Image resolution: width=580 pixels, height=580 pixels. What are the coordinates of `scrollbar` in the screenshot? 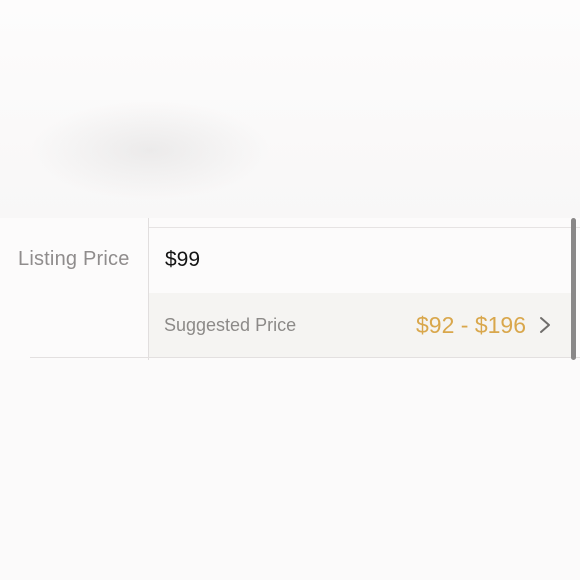 It's located at (573, 289).